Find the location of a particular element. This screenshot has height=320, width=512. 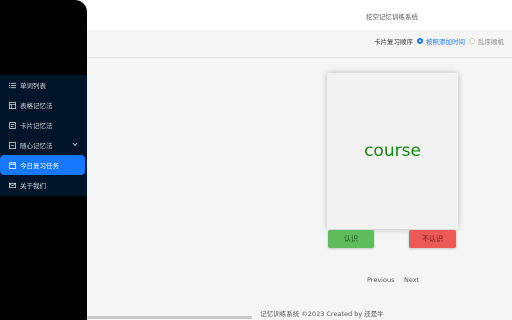

shuffle-icon is located at coordinates (12, 145).